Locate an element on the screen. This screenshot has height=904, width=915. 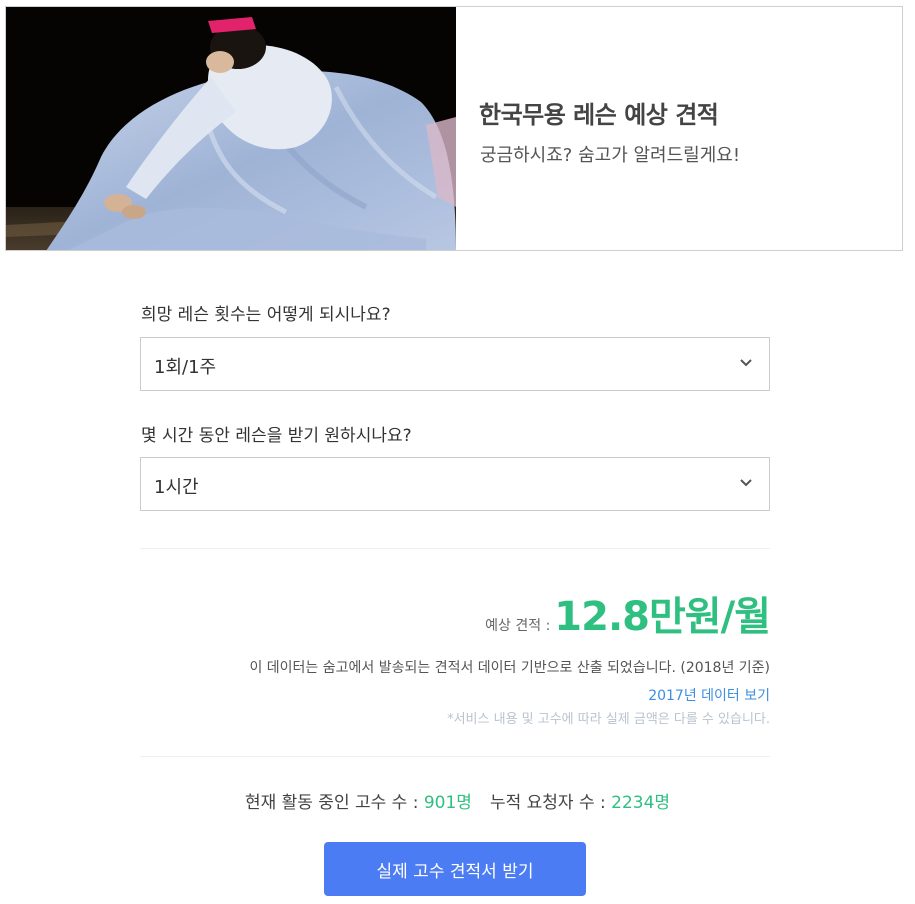
estimate-row: 예상 견적 :12.8만원/월 is located at coordinates (628, 613).